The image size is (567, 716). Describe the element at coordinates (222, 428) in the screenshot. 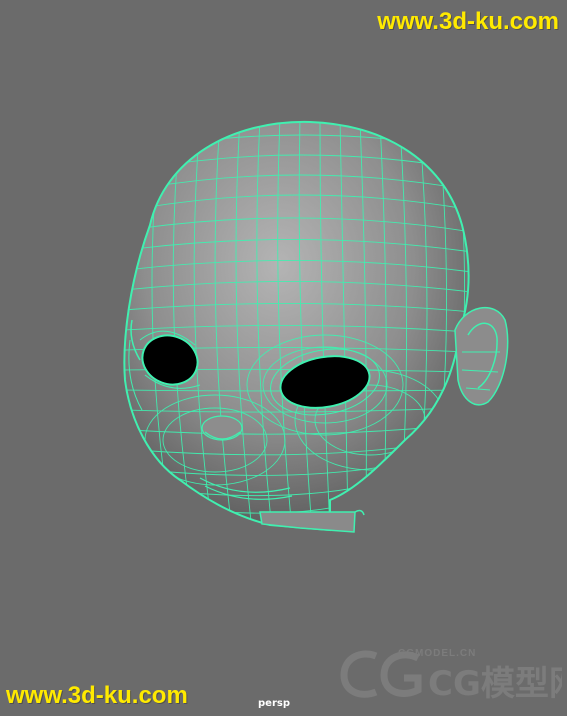

I see `nose` at that location.